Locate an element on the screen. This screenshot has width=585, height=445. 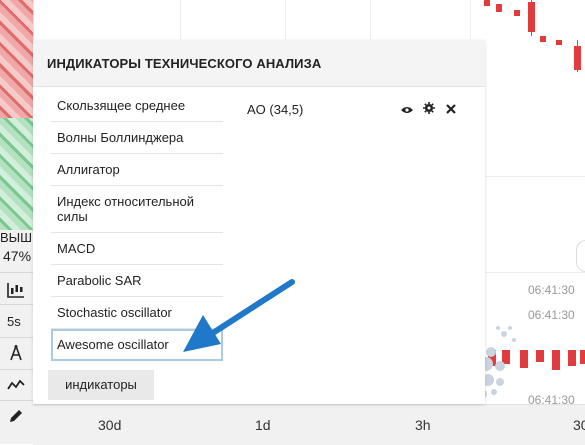
indicator-alligator: Аллигатор is located at coordinates (137, 170).